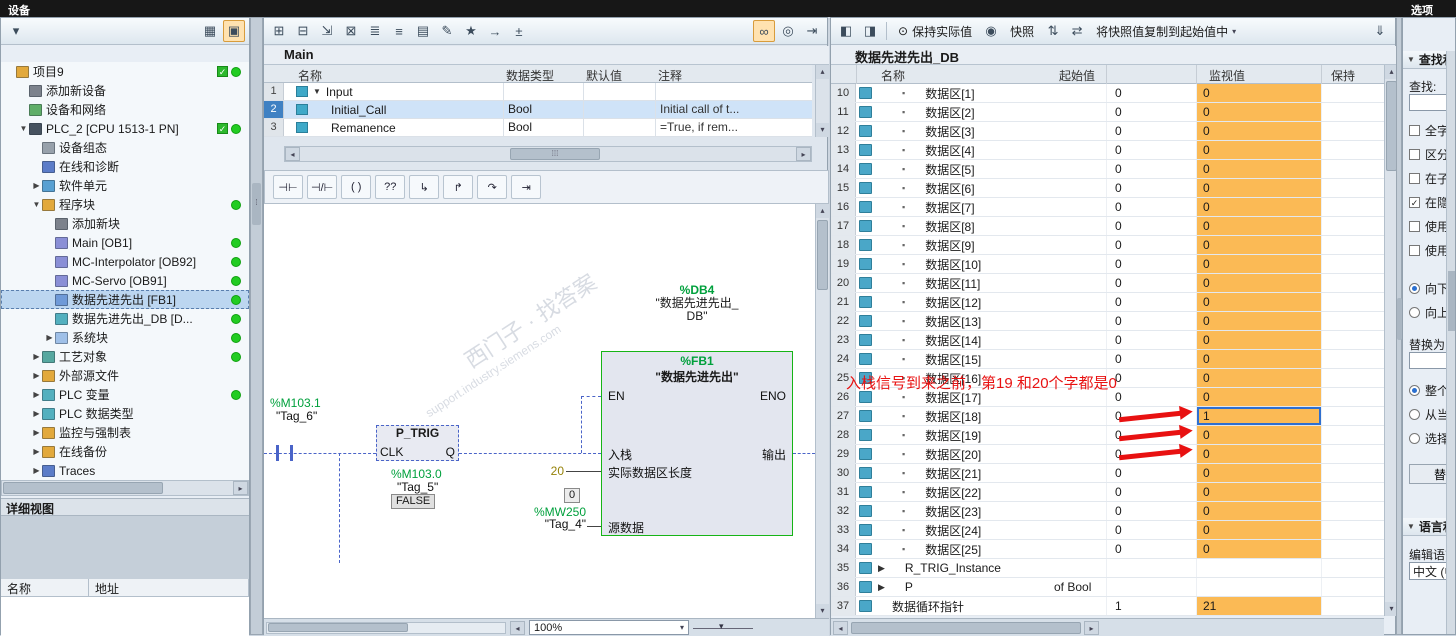 Image resolution: width=1456 pixels, height=636 pixels. I want to click on open-branch-button: ↳, so click(424, 187).